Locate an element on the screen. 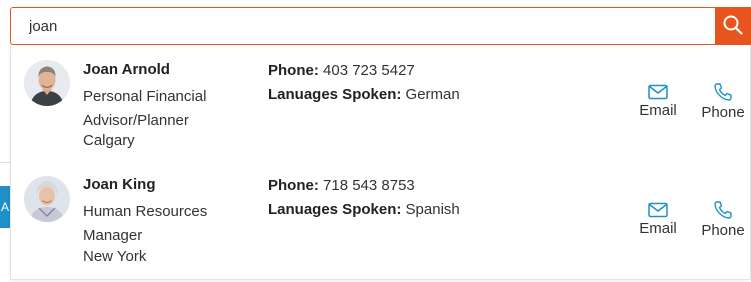 This screenshot has height=282, width=751. contact-name: Joan Arnold is located at coordinates (126, 69).